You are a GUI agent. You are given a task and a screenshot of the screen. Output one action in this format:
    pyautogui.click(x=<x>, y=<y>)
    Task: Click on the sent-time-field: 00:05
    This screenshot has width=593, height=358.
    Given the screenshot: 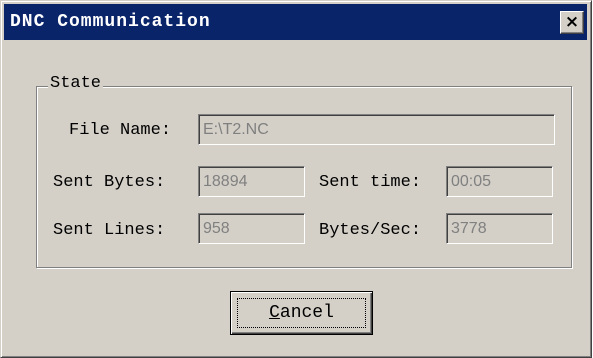 What is the action you would take?
    pyautogui.click(x=499, y=181)
    